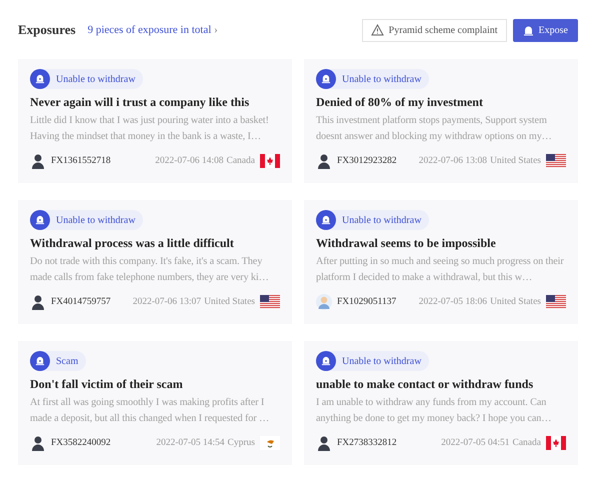  I want to click on post-date: 2022-07-06 13:07, so click(167, 302).